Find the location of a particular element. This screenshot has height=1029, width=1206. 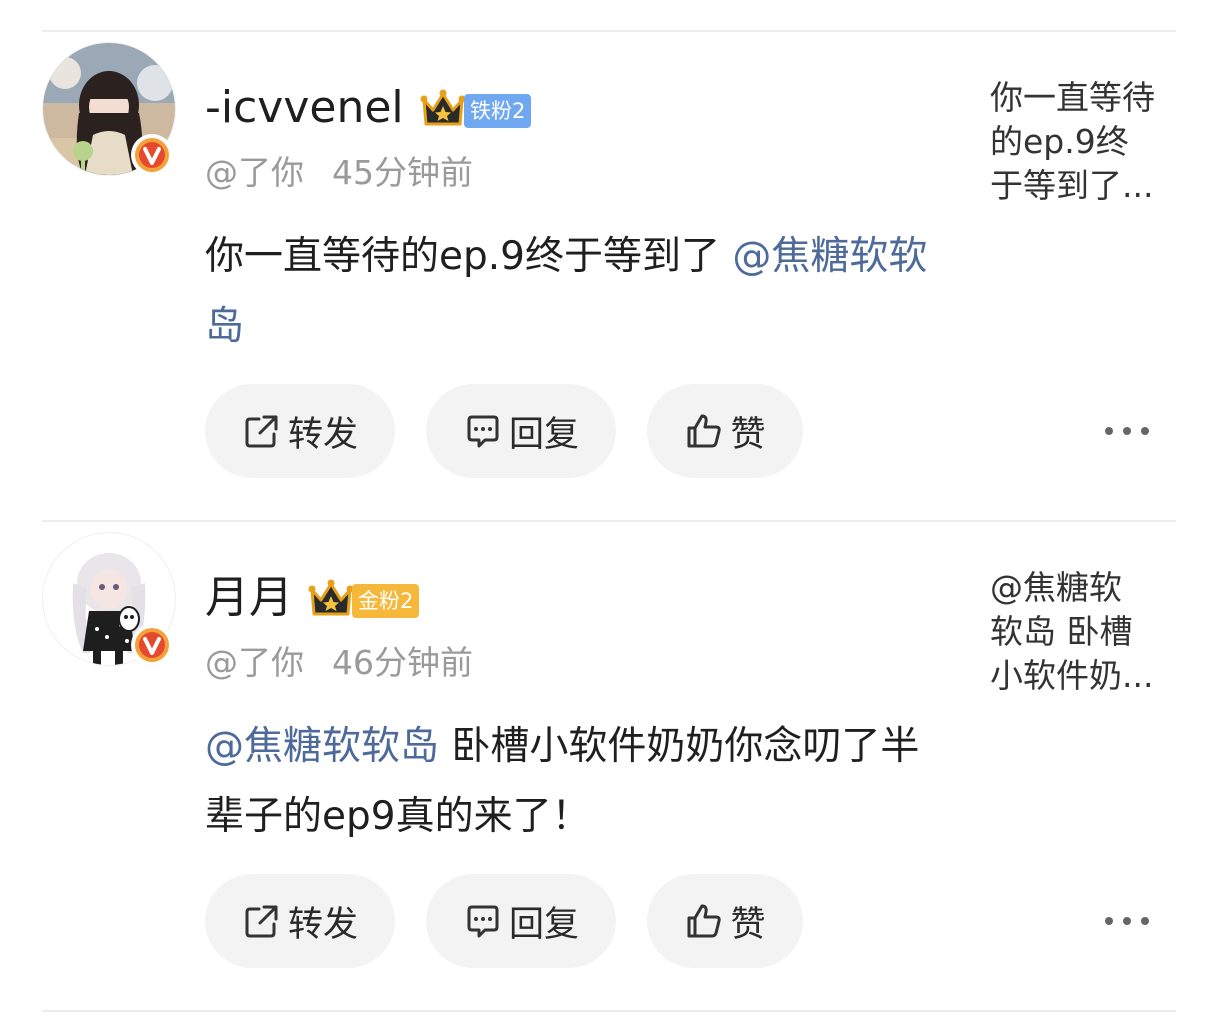

mention-link: @焦糖软软岛 is located at coordinates (322, 746).